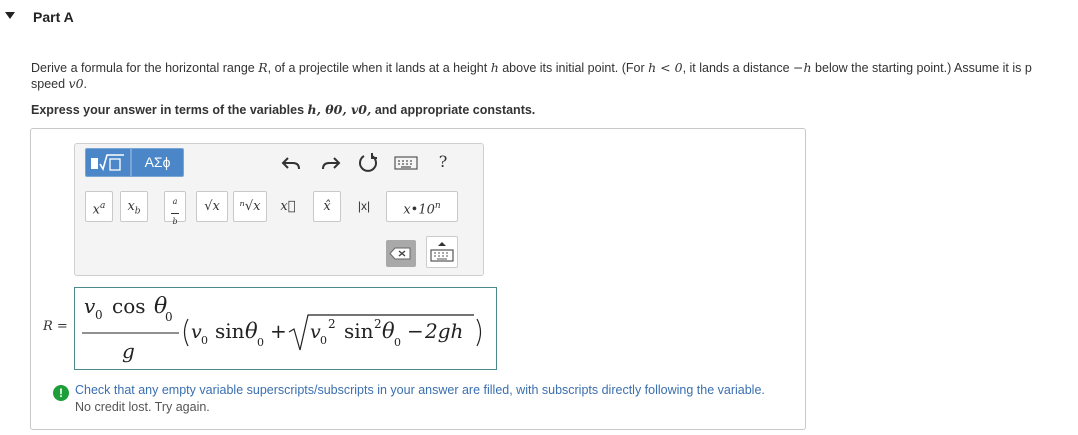 This screenshot has width=1078, height=435. I want to click on sqrt-v-sup: 2, so click(332, 324).